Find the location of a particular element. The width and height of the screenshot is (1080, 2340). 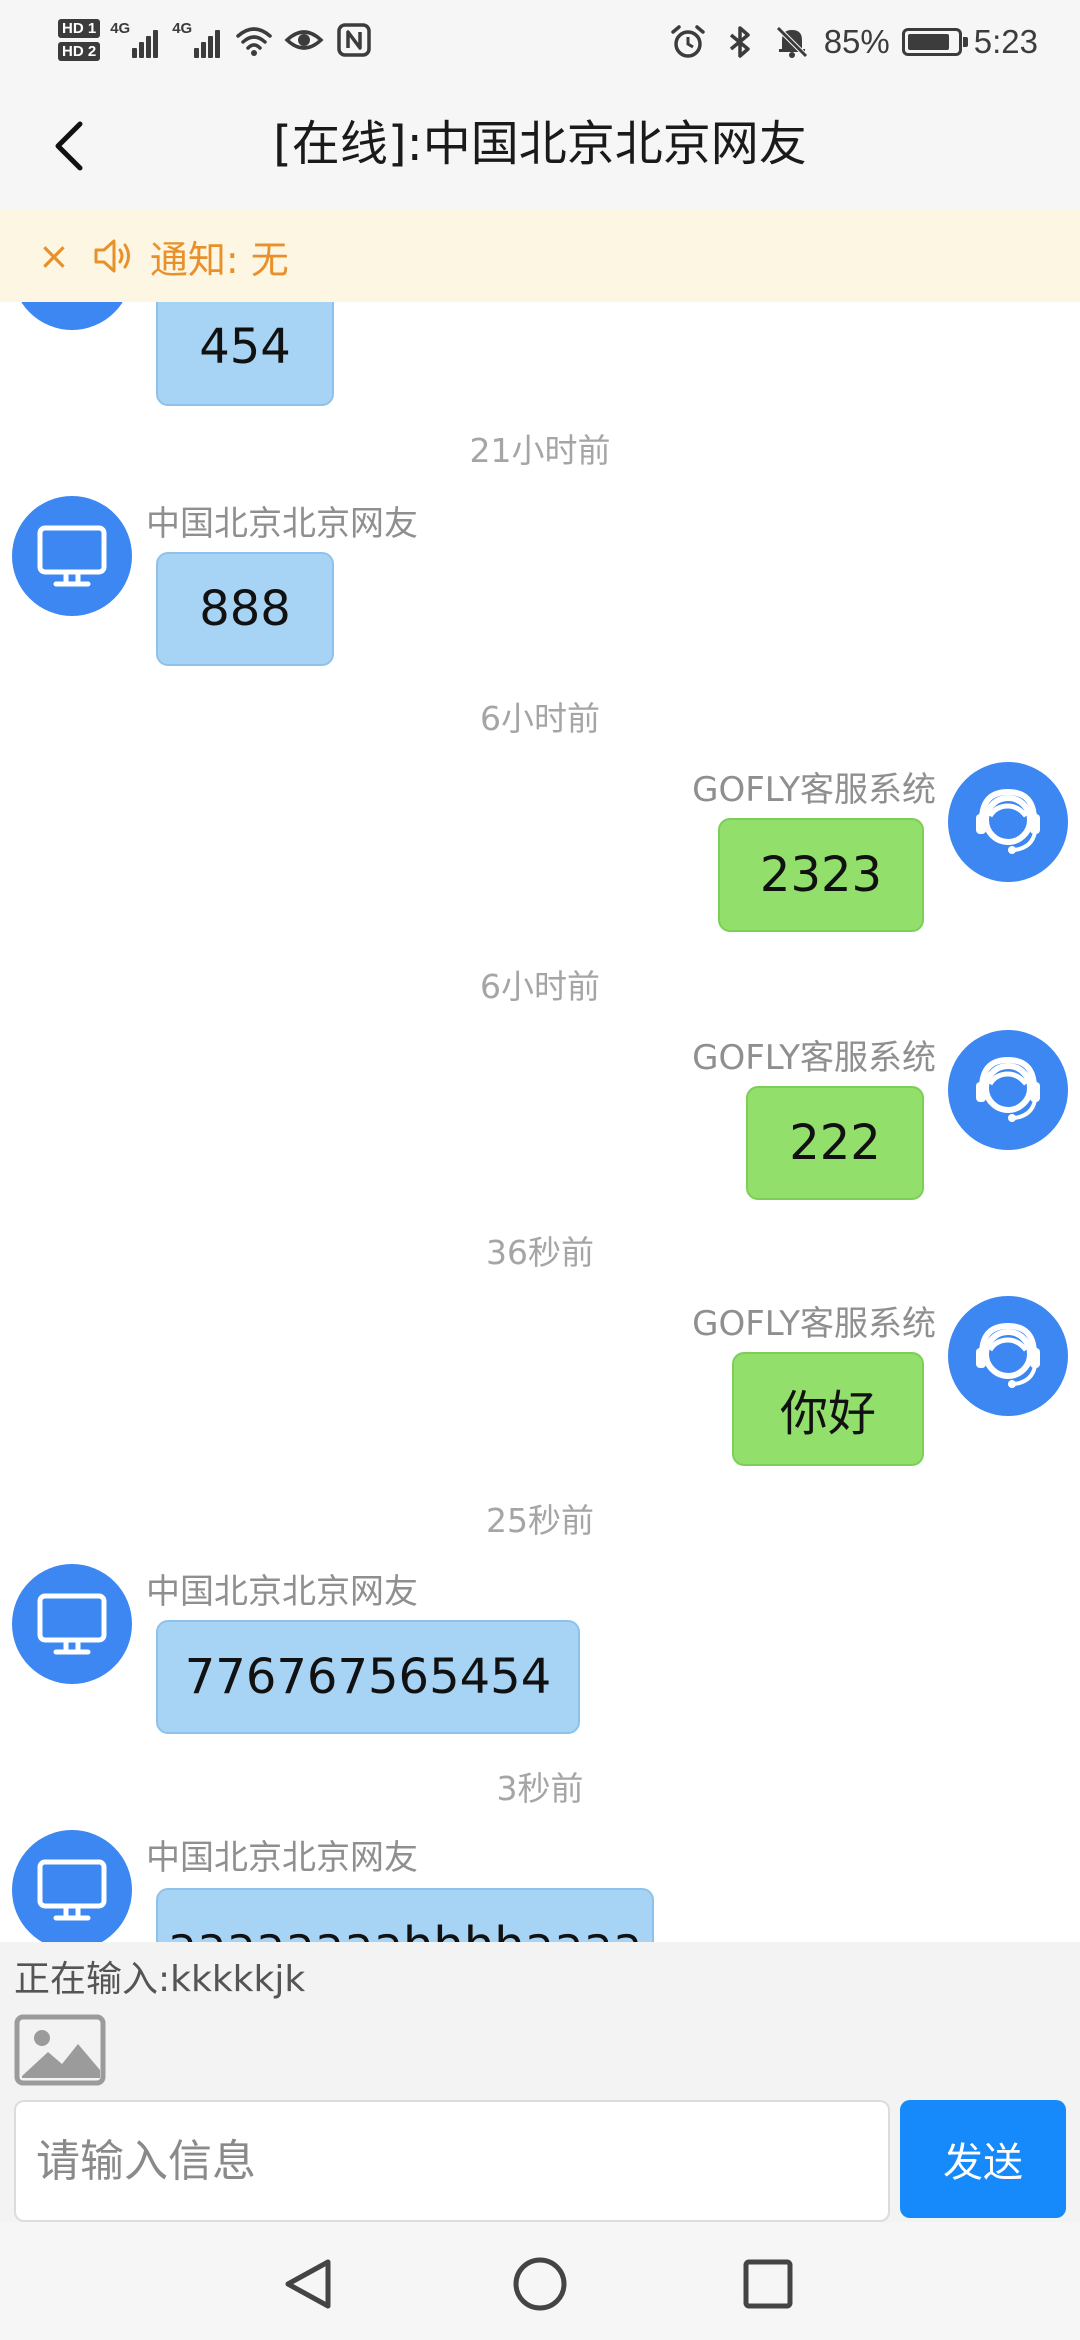

message-bubble: 776767565454 is located at coordinates (368, 1677).